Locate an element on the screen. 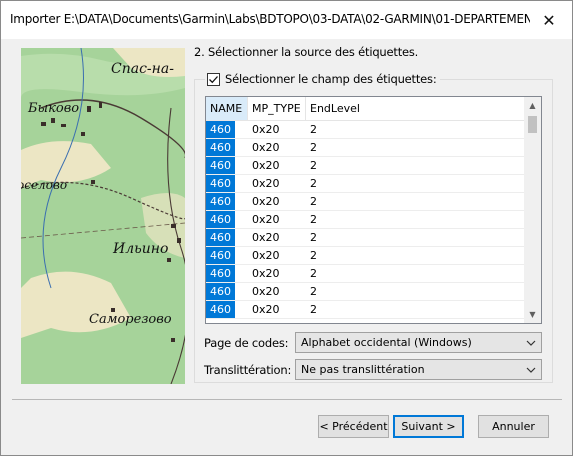 The image size is (573, 456). separator is located at coordinates (287, 399).